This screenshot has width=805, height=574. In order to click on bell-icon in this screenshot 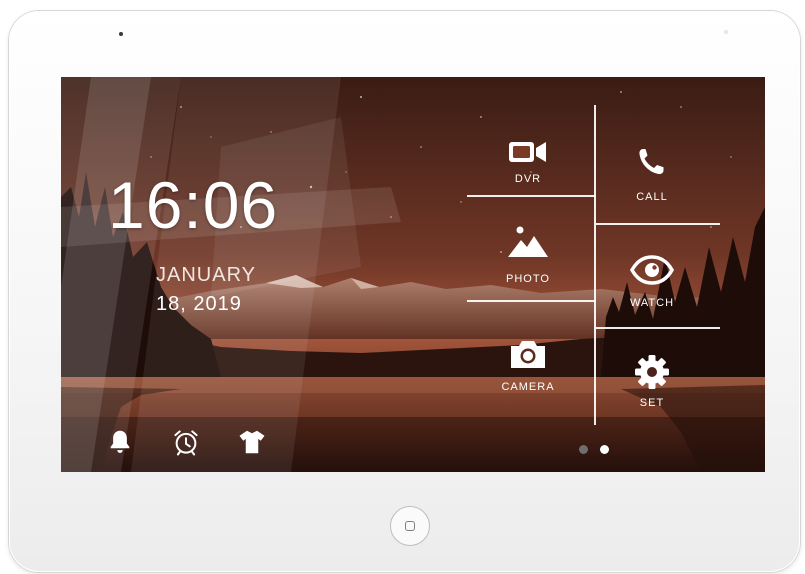, I will do `click(120, 442)`.